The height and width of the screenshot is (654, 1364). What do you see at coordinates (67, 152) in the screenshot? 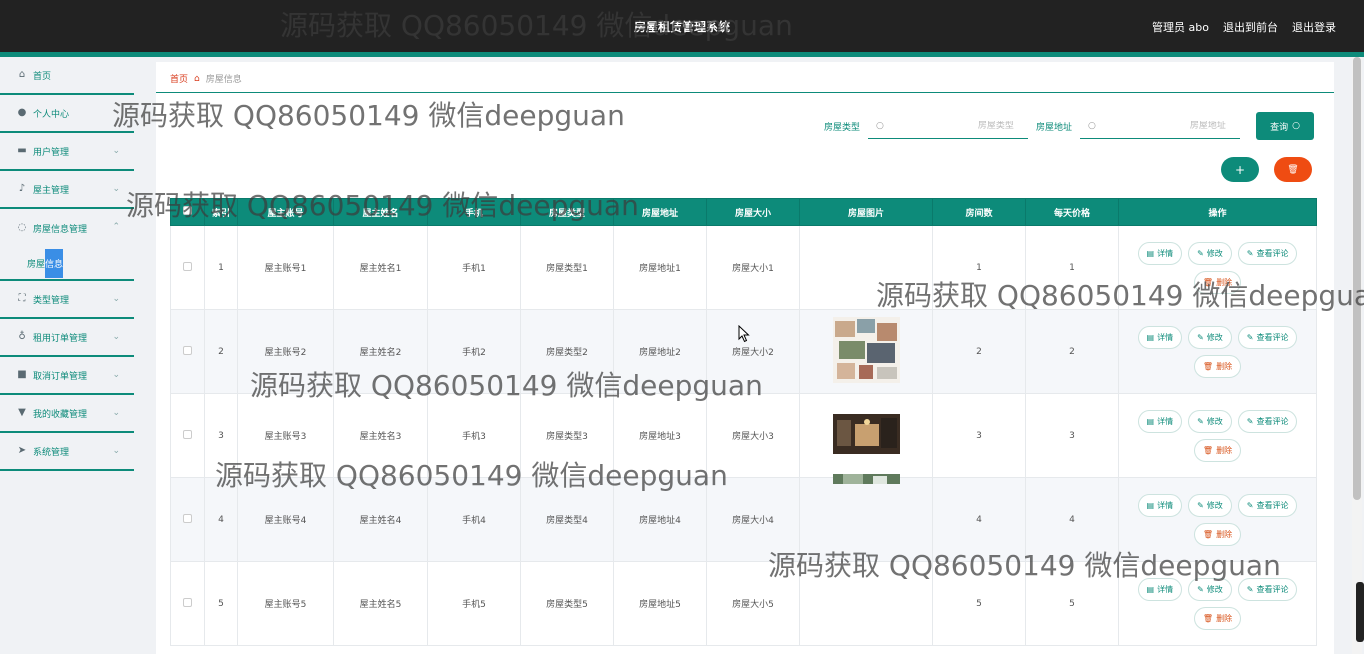
I see `sidebar-item-users: ▬ 用户管理 ⌄` at bounding box center [67, 152].